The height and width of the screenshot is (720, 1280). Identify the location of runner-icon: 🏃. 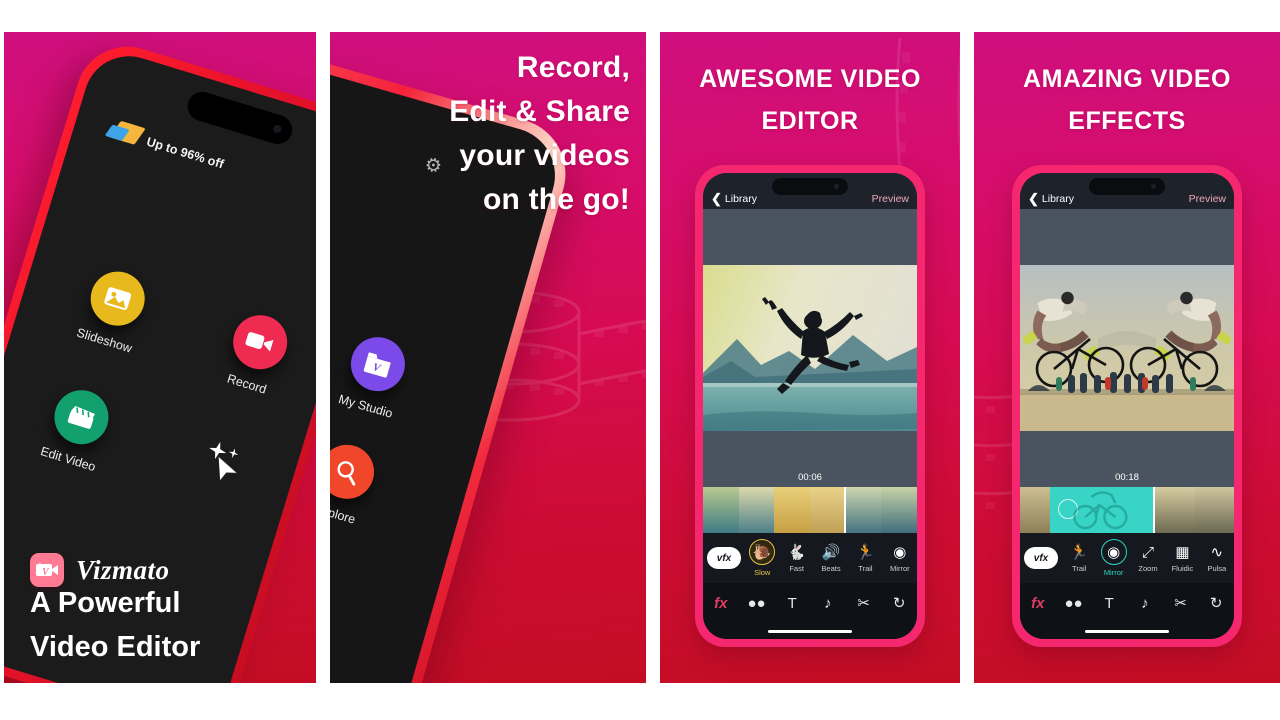
(865, 552).